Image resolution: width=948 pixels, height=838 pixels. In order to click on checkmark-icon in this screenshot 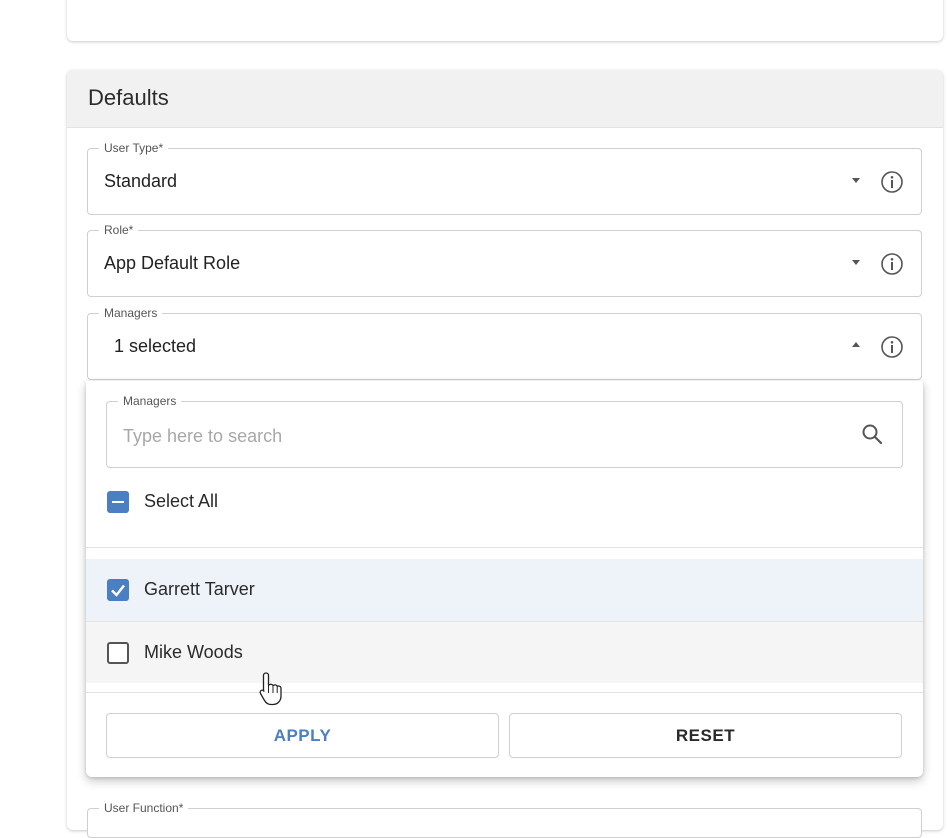, I will do `click(118, 590)`.